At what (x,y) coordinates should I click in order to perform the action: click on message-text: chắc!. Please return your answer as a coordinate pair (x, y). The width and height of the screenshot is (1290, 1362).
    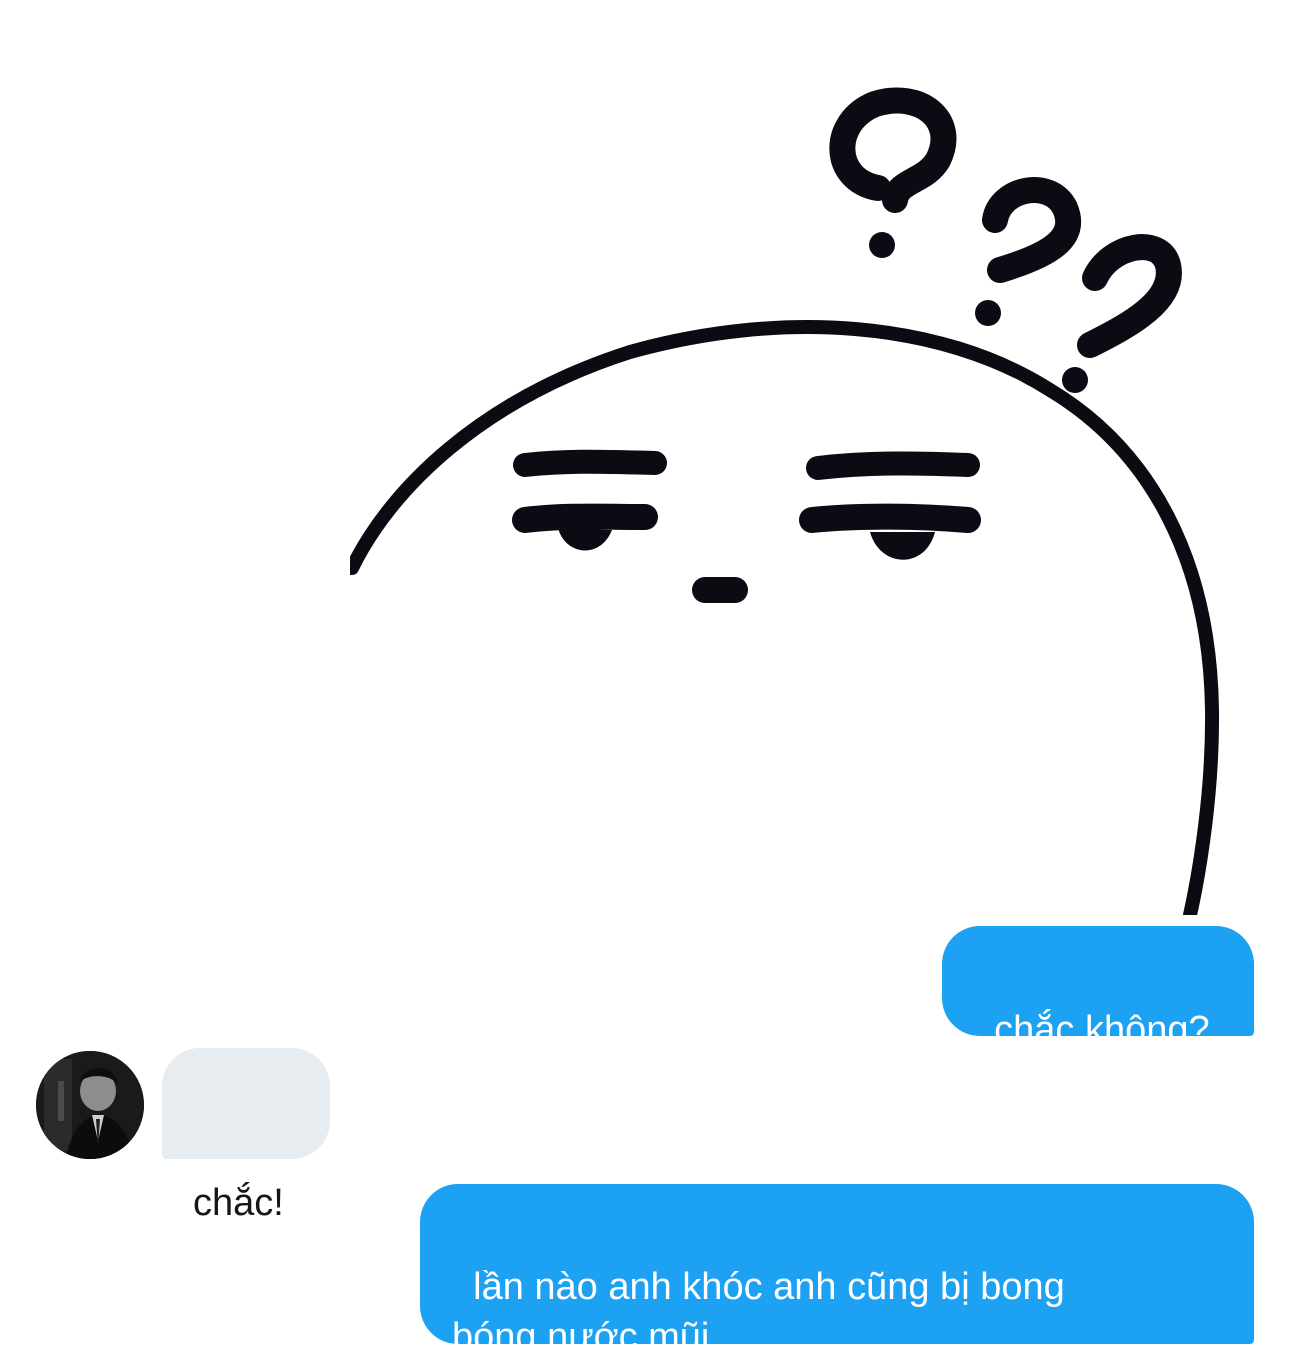
    Looking at the image, I should click on (238, 1203).